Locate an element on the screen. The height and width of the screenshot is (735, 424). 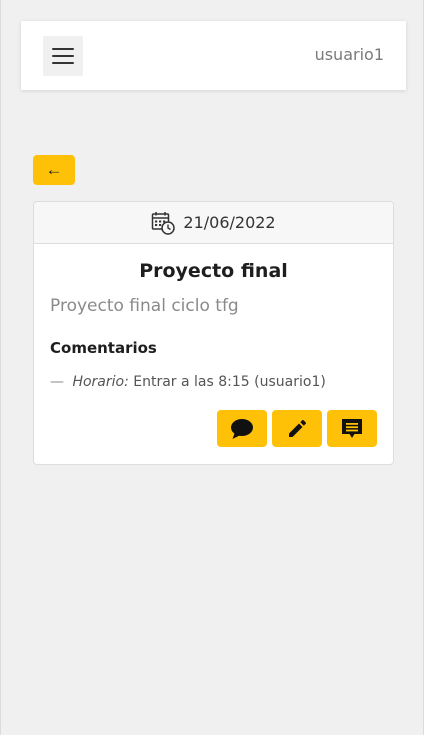
comment-item: — Horario: Entrar a las 8:15 (usuario1) is located at coordinates (188, 382).